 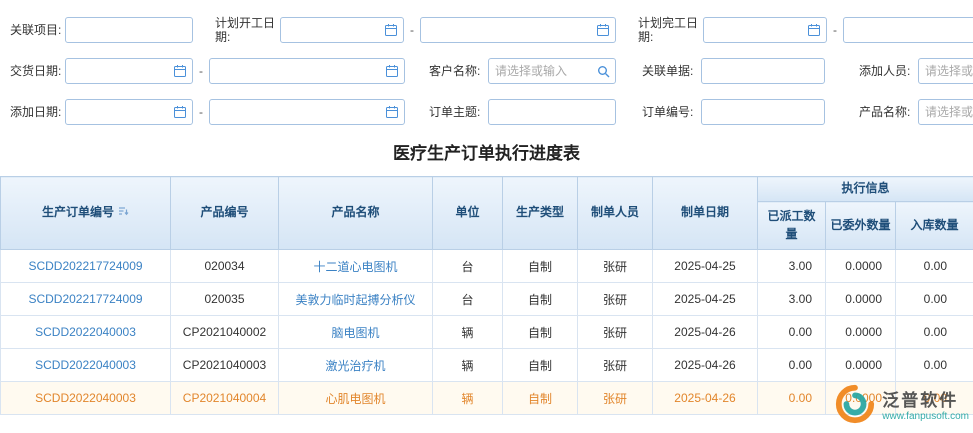 I want to click on delivery-date-to-input, so click(x=297, y=71).